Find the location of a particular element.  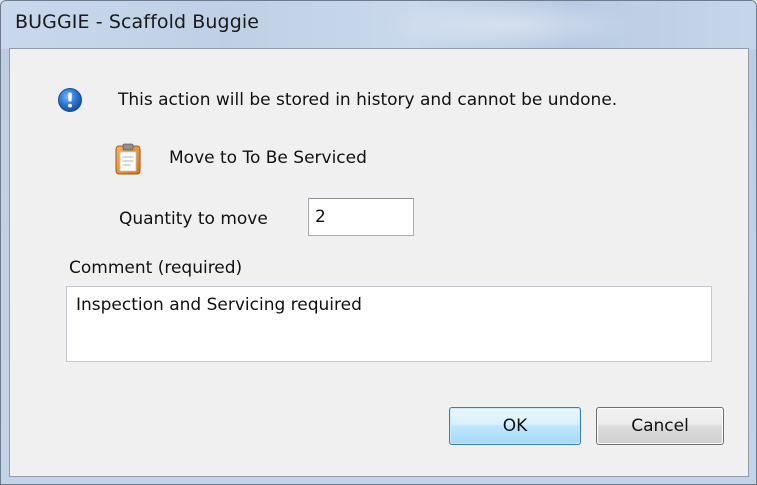

comment-textarea: Inspection and Servicing required is located at coordinates (389, 324).